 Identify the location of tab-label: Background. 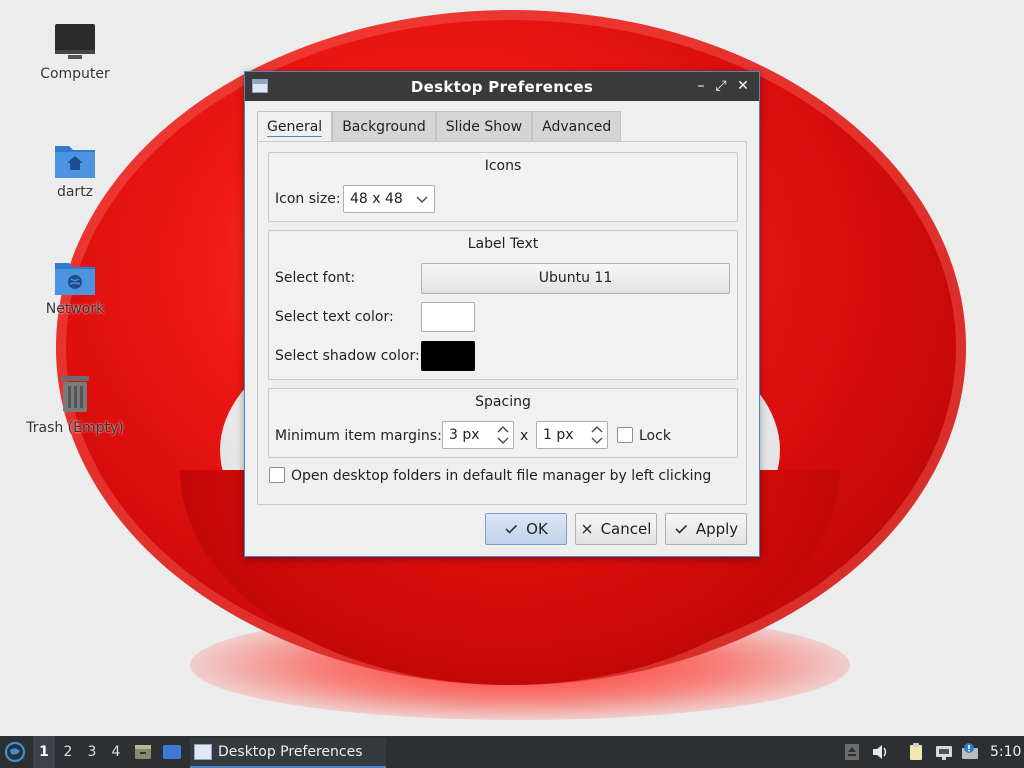
(384, 127).